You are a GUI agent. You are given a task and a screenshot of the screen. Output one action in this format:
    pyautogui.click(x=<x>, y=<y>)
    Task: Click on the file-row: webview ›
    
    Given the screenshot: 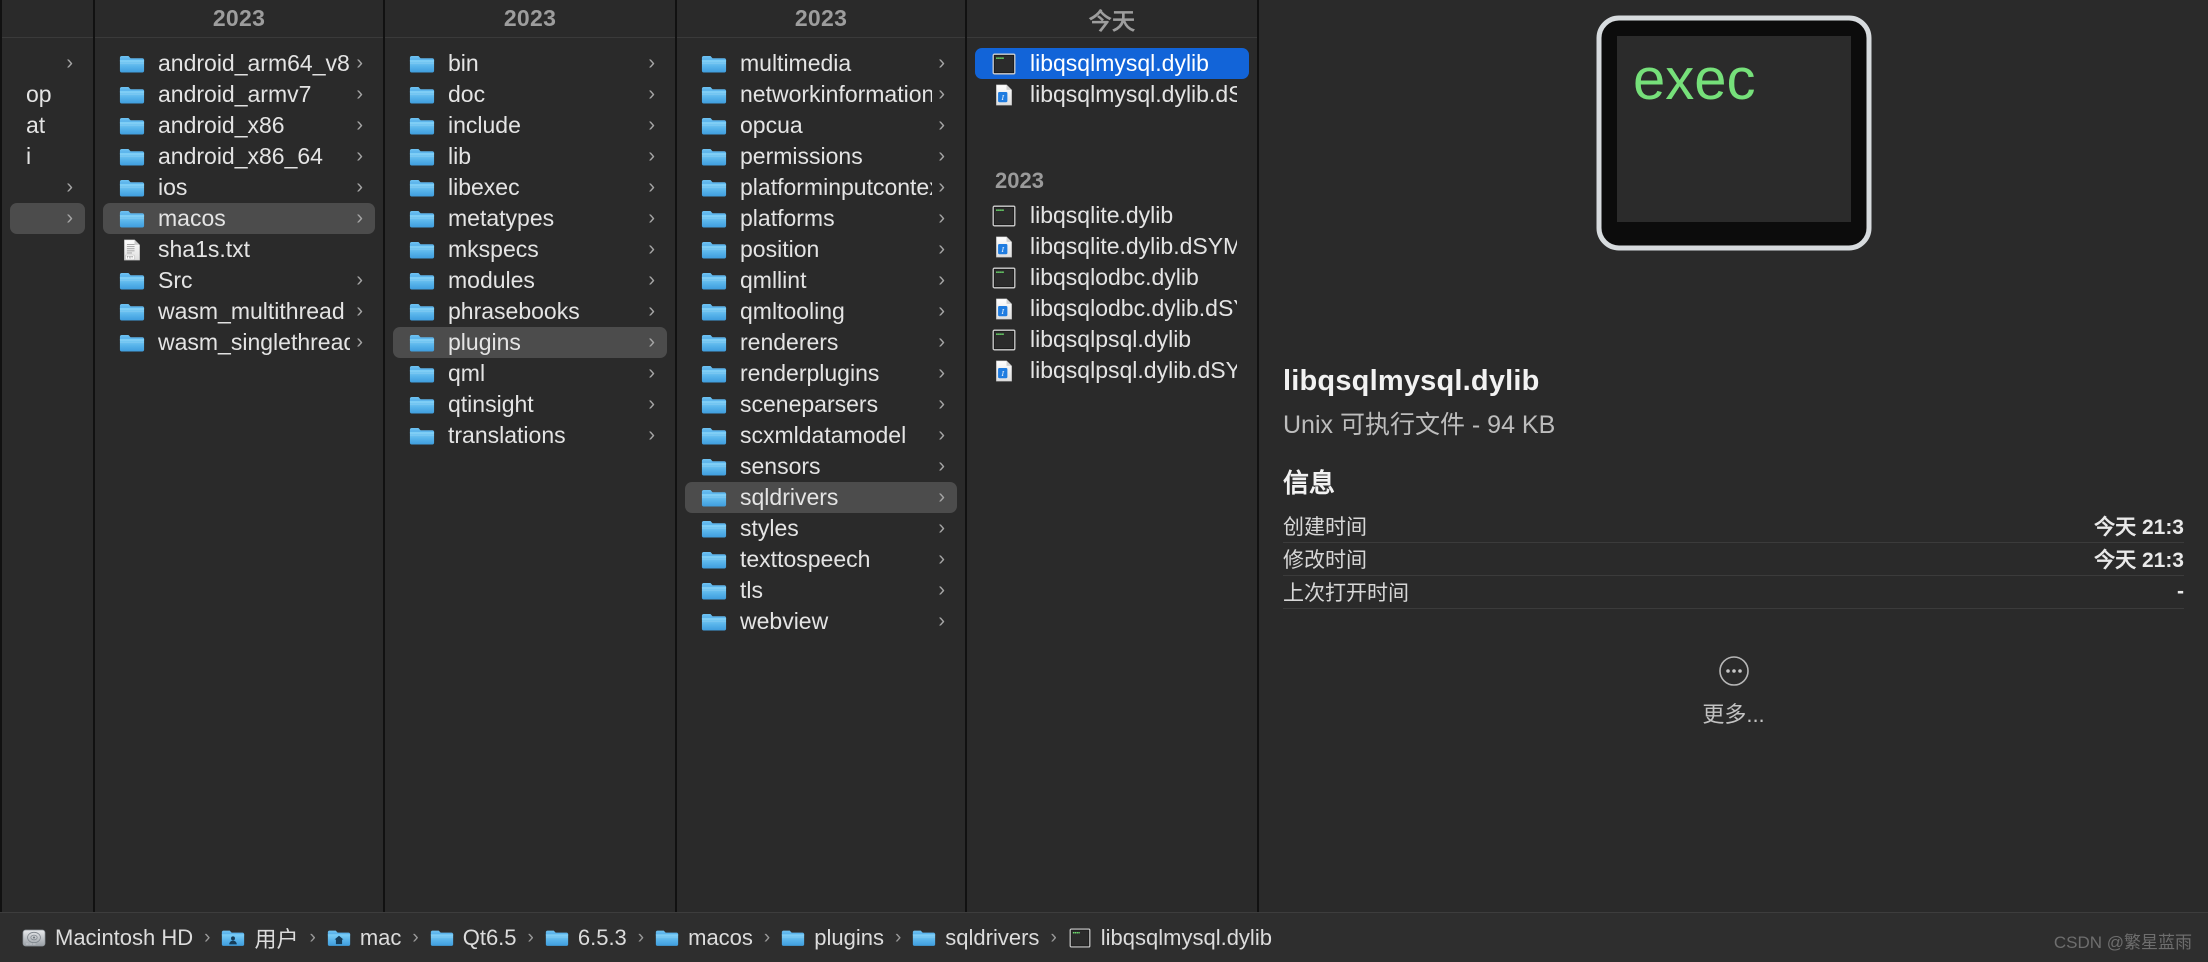 What is the action you would take?
    pyautogui.click(x=821, y=621)
    